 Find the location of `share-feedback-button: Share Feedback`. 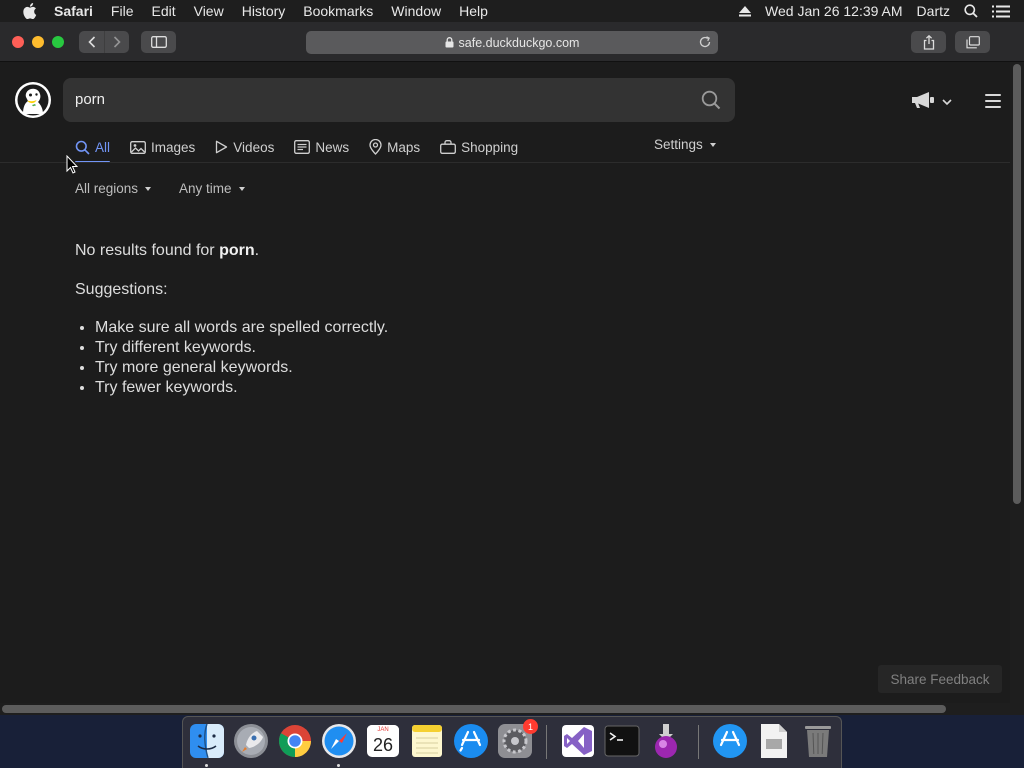

share-feedback-button: Share Feedback is located at coordinates (940, 679).